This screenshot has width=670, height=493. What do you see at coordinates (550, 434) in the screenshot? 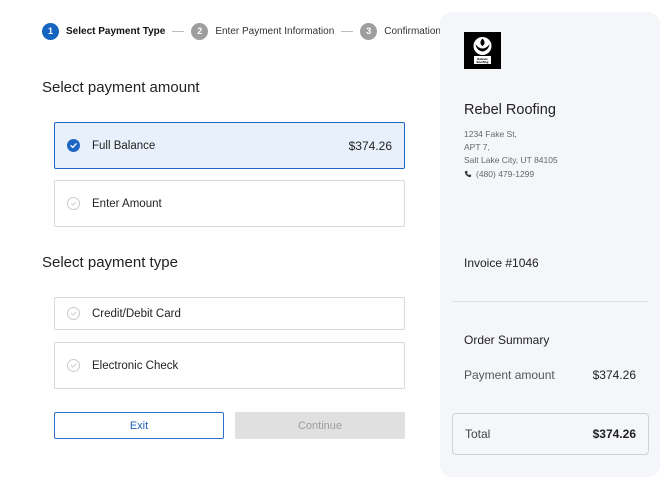
I see `total-box: Total $374.26` at bounding box center [550, 434].